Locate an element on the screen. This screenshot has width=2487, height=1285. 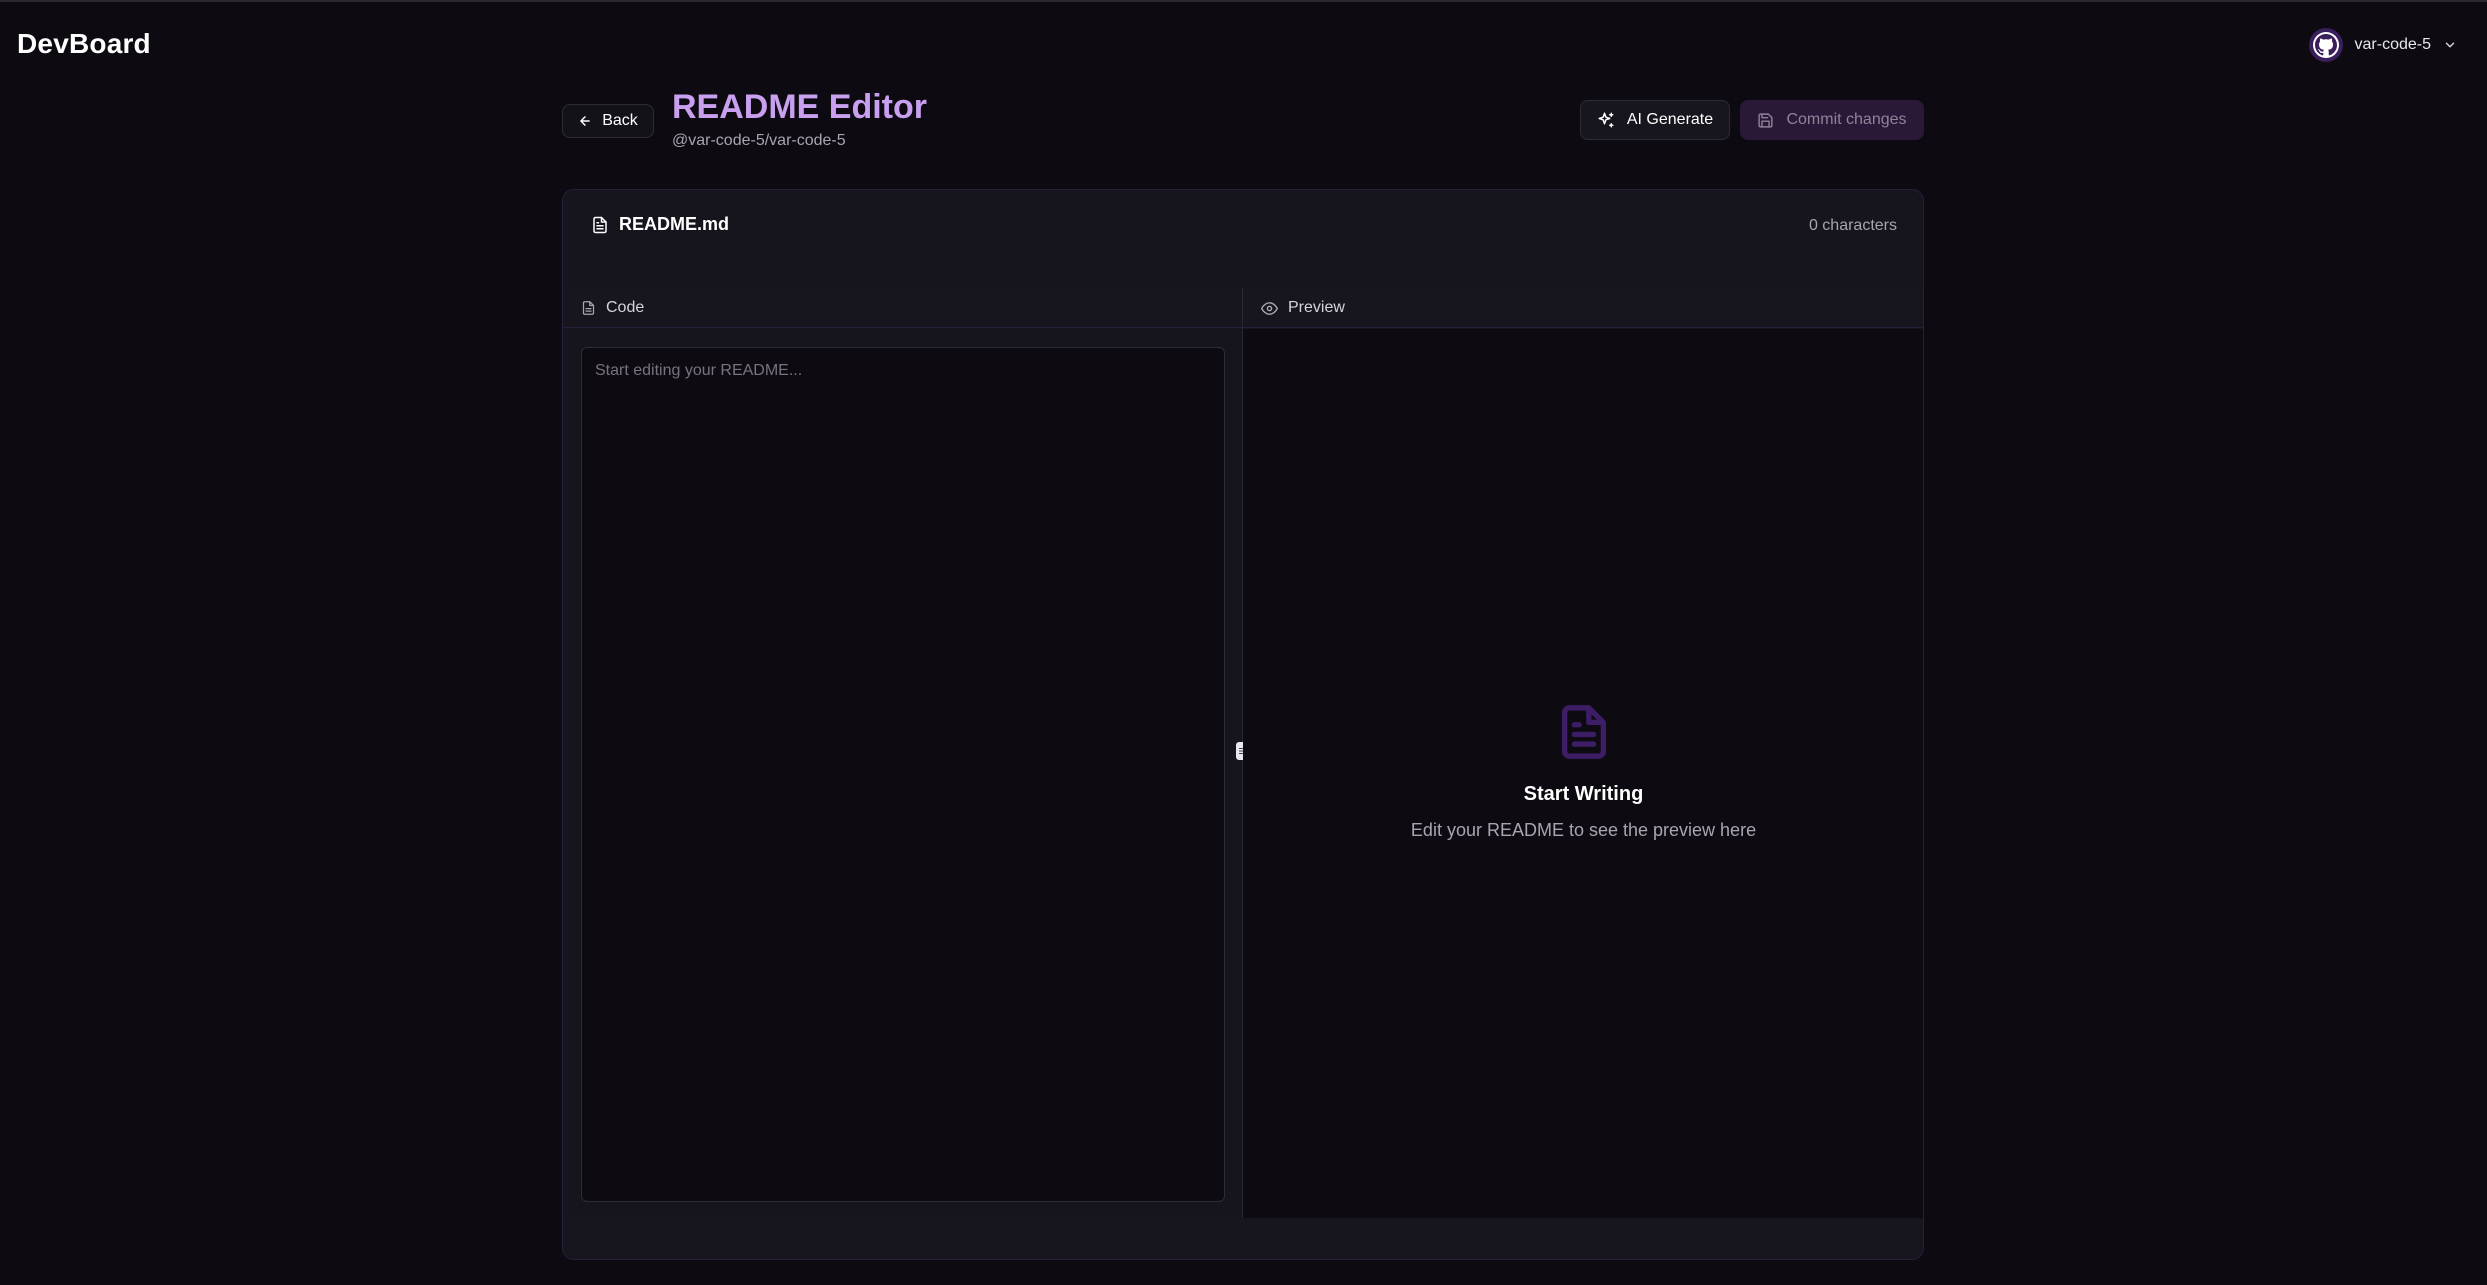
github-icon is located at coordinates (2325, 45).